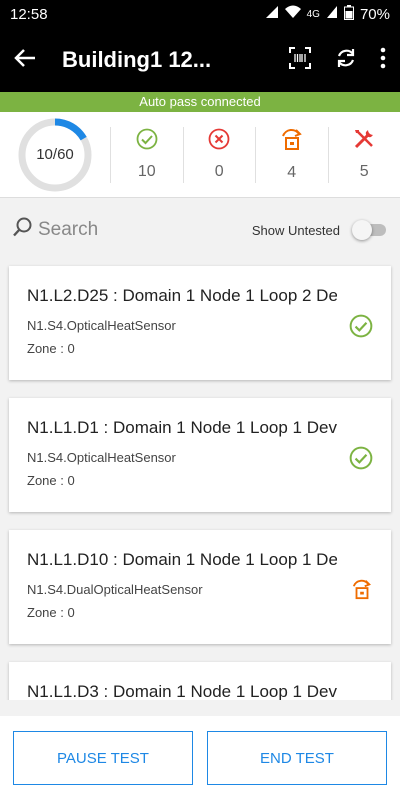 This screenshot has height=800, width=400. What do you see at coordinates (103, 758) in the screenshot?
I see `pause-test-button: PAUSE TEST` at bounding box center [103, 758].